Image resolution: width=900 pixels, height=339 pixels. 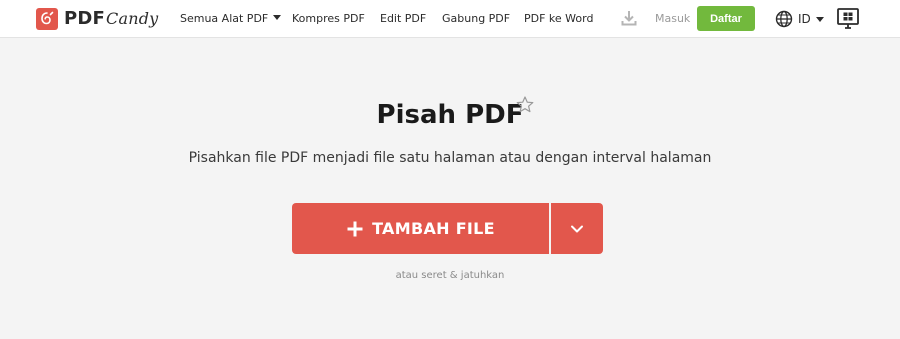 I want to click on globe-icon, so click(x=784, y=19).